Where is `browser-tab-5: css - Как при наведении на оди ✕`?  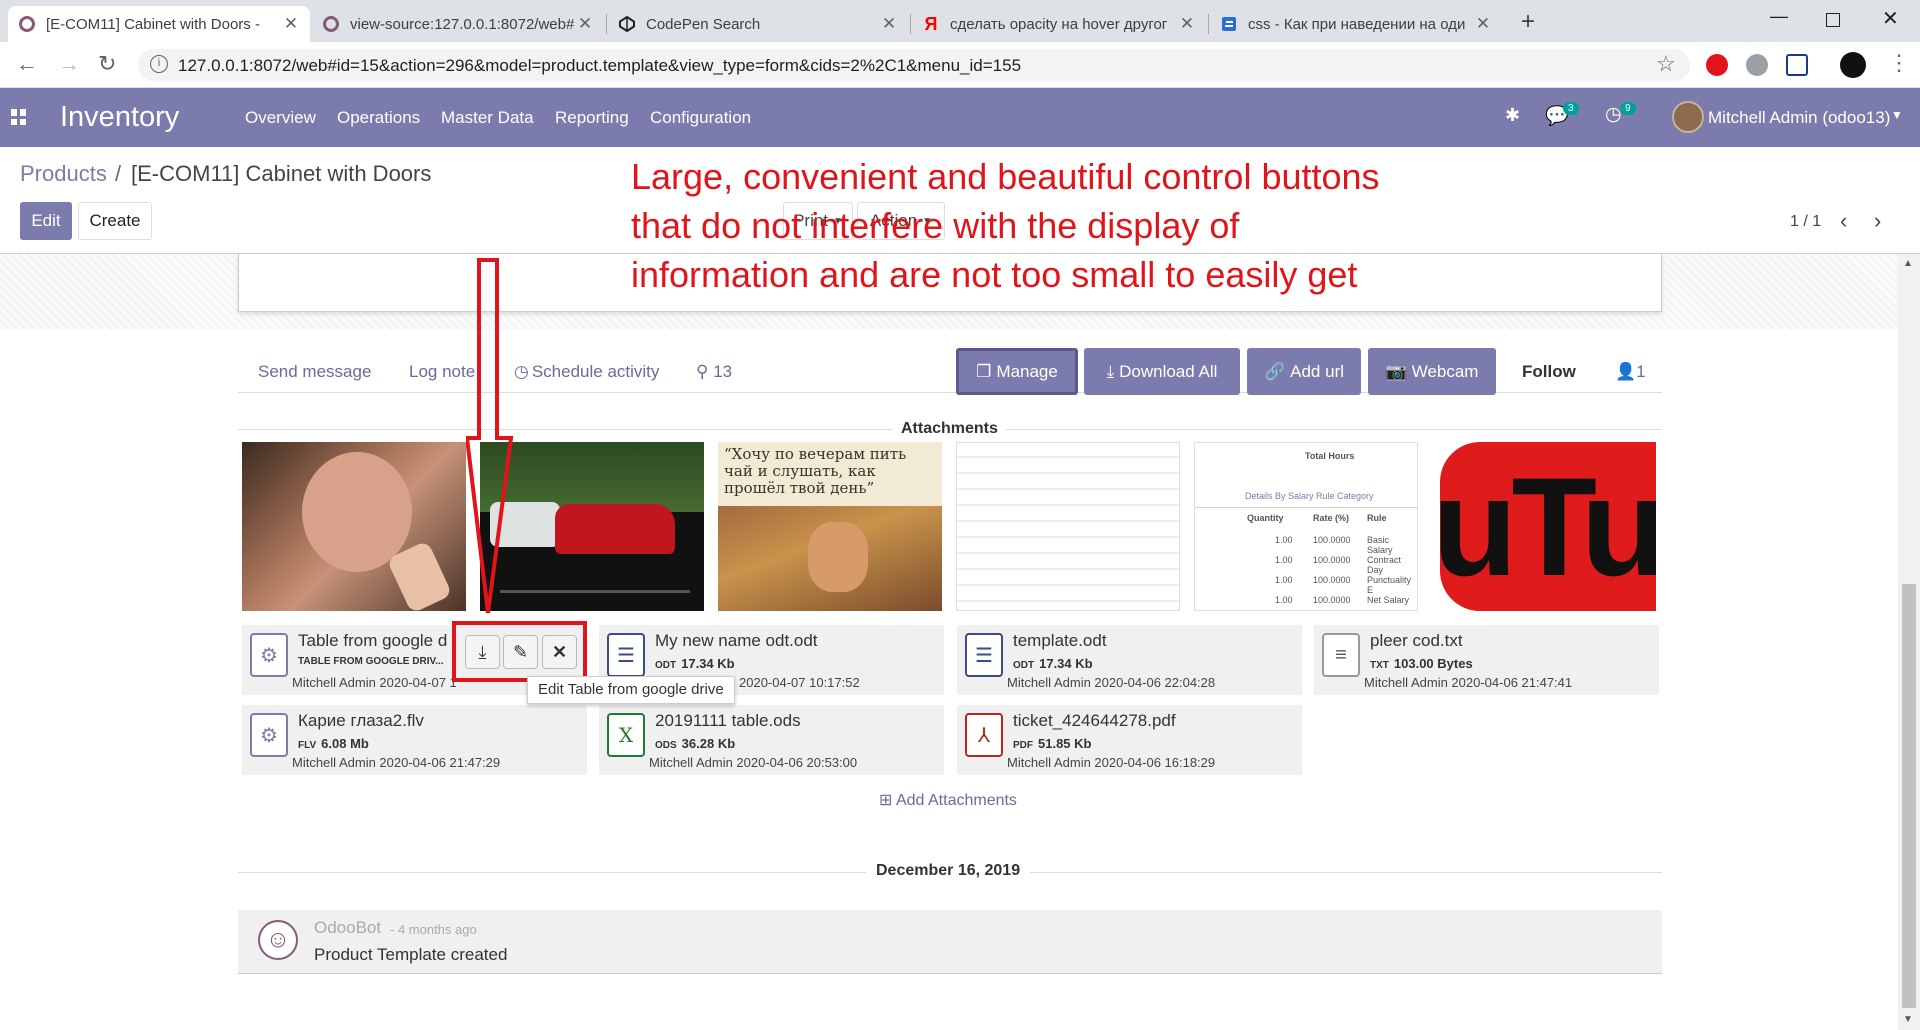 browser-tab-5: css - Как при наведении на оди ✕ is located at coordinates (1356, 24).